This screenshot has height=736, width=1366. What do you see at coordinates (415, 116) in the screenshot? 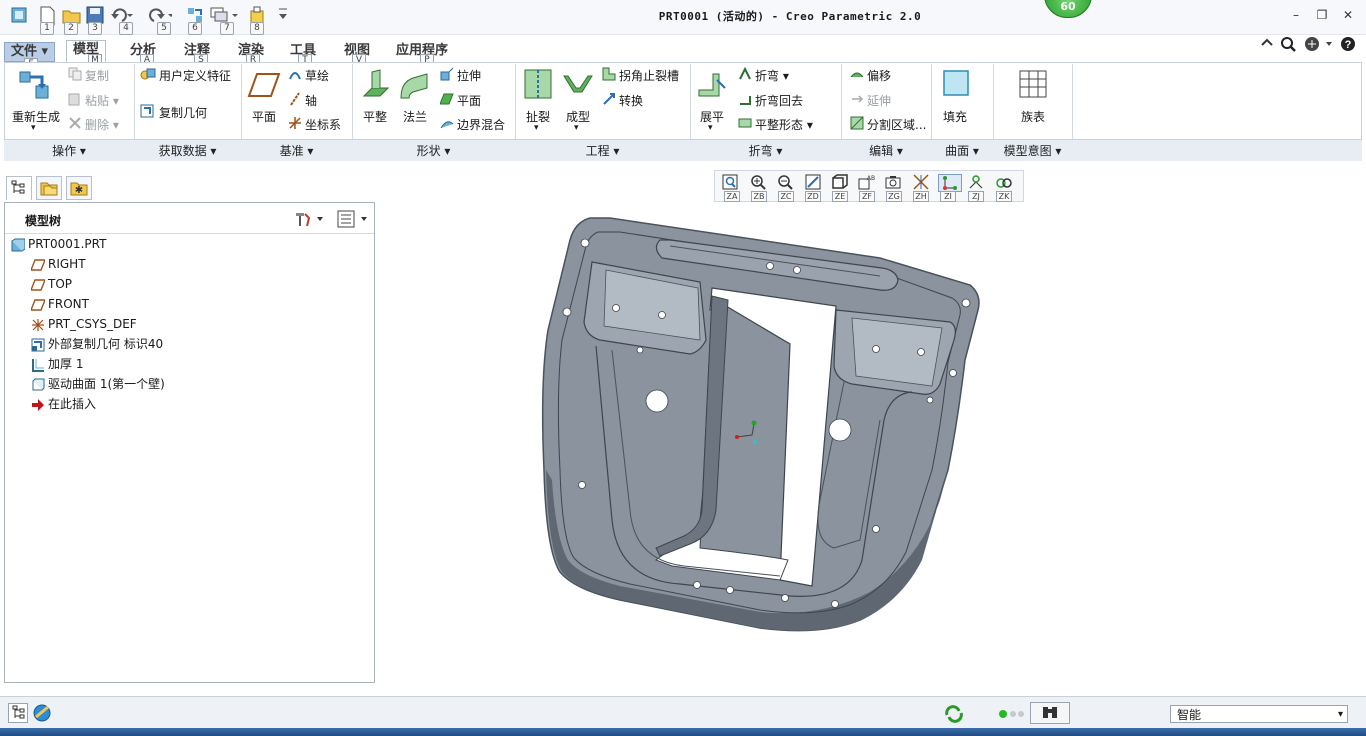
I see `flange-button: 法兰` at bounding box center [415, 116].